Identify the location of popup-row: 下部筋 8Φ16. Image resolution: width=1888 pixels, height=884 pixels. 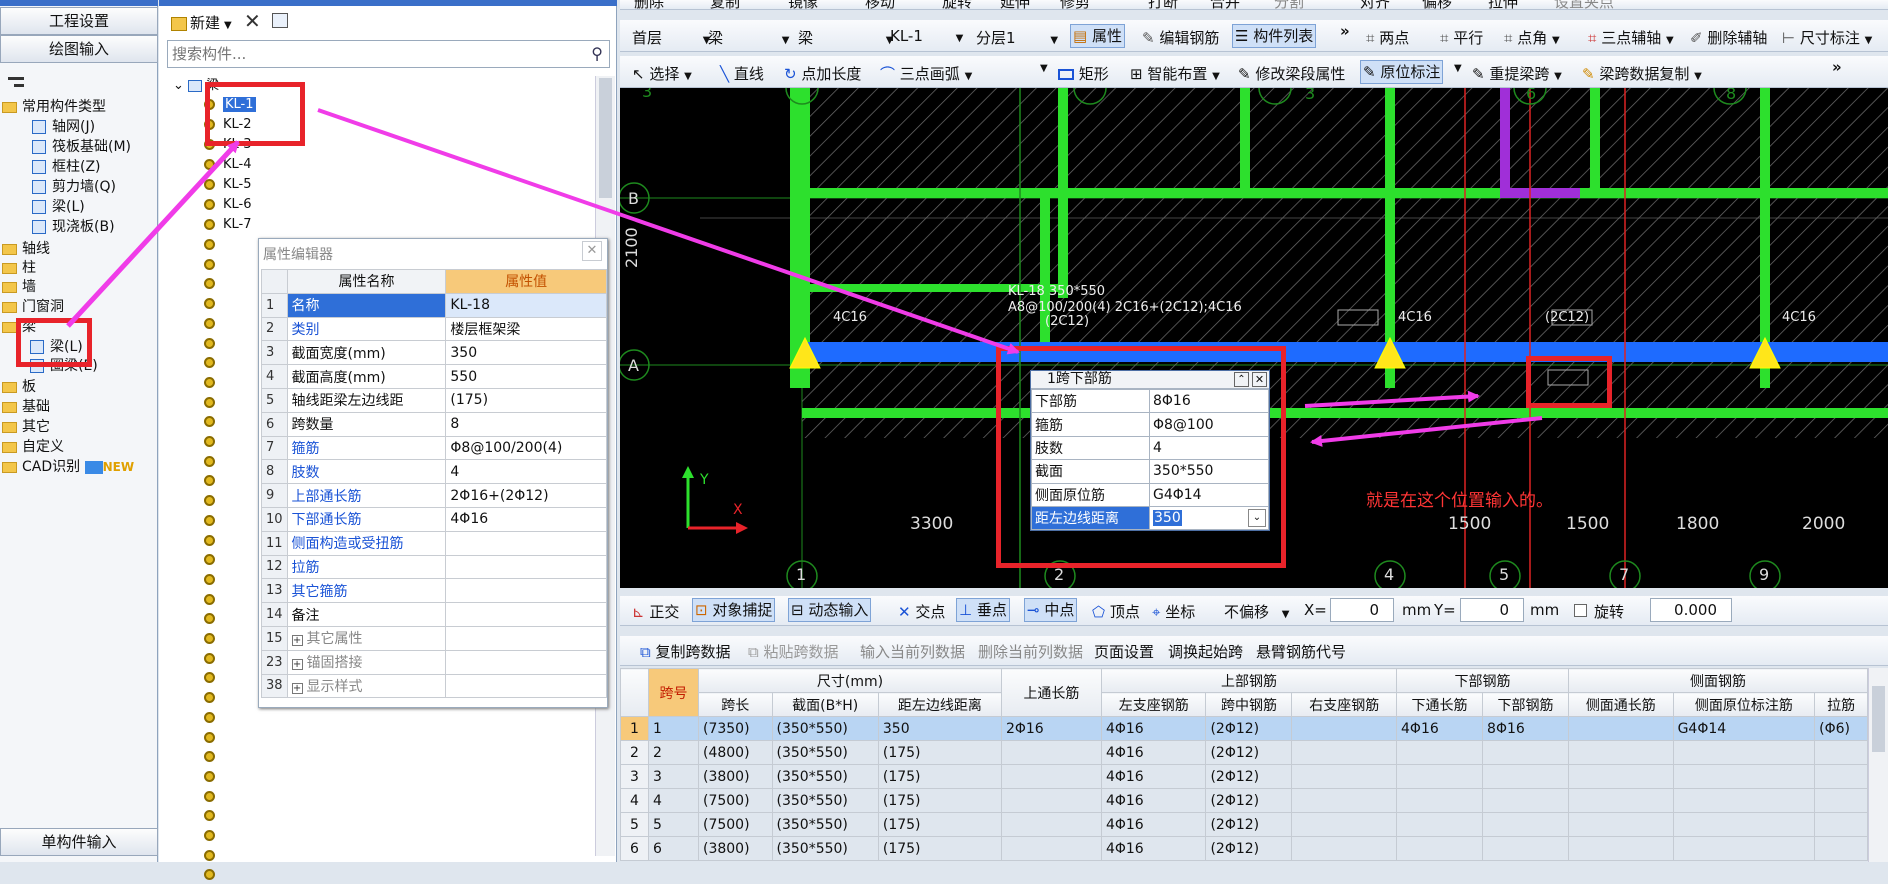
(1150, 401).